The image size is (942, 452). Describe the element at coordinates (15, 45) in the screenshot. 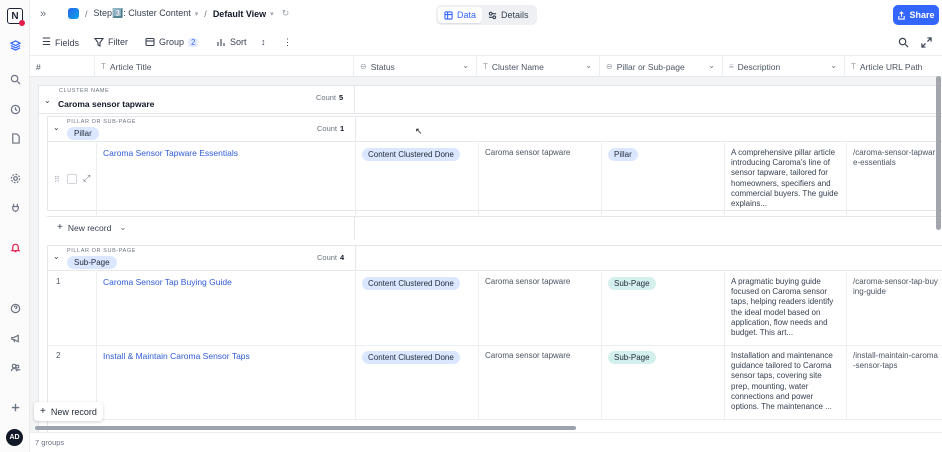

I see `bases-icon` at that location.